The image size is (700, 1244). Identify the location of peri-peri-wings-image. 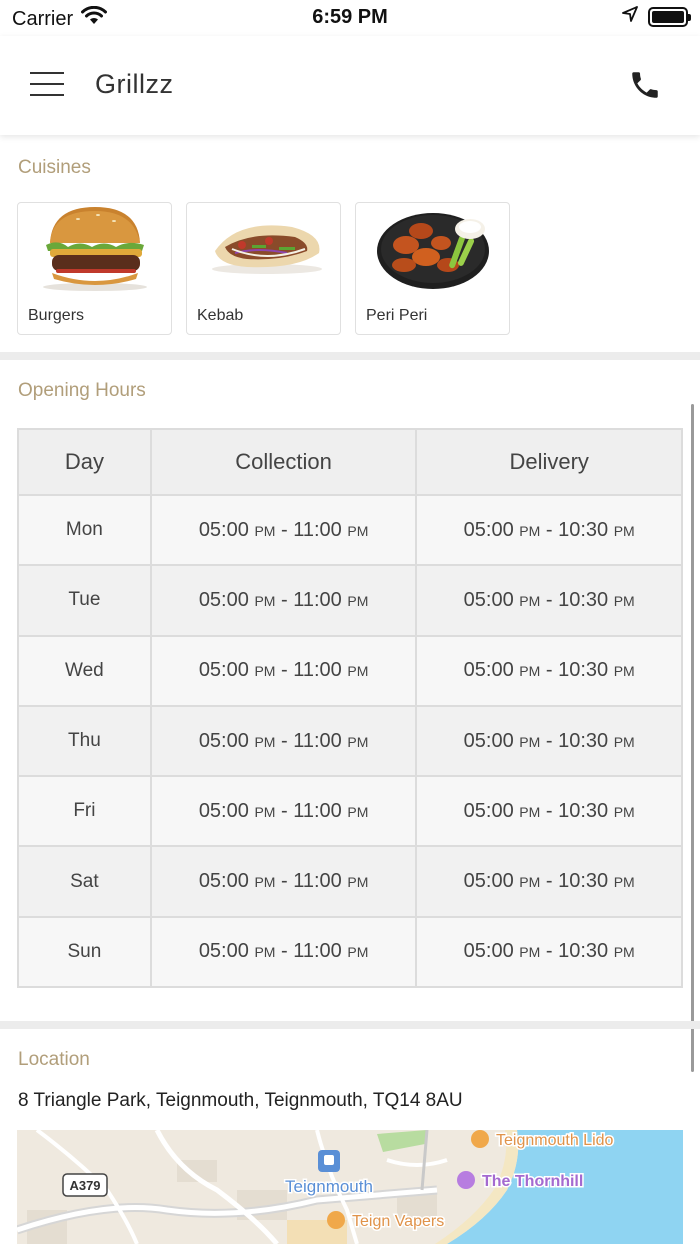
(433, 251).